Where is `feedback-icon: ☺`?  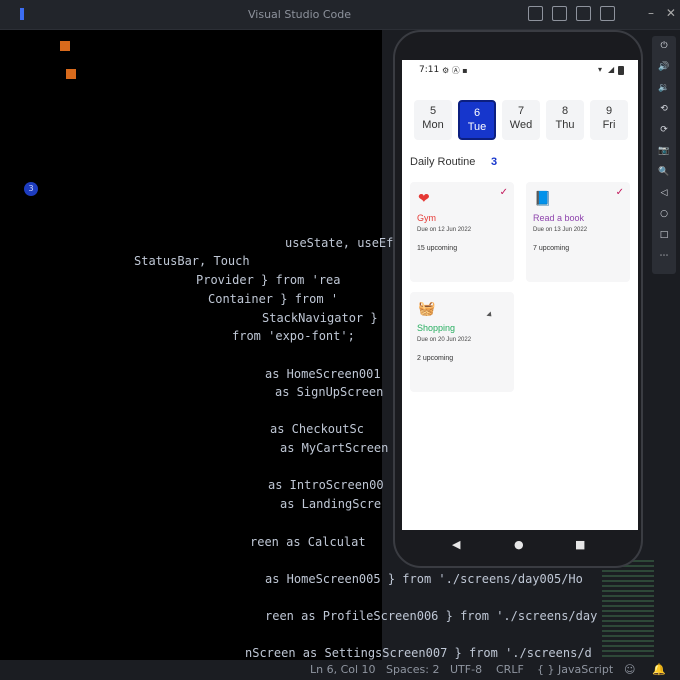 feedback-icon: ☺ is located at coordinates (629, 669).